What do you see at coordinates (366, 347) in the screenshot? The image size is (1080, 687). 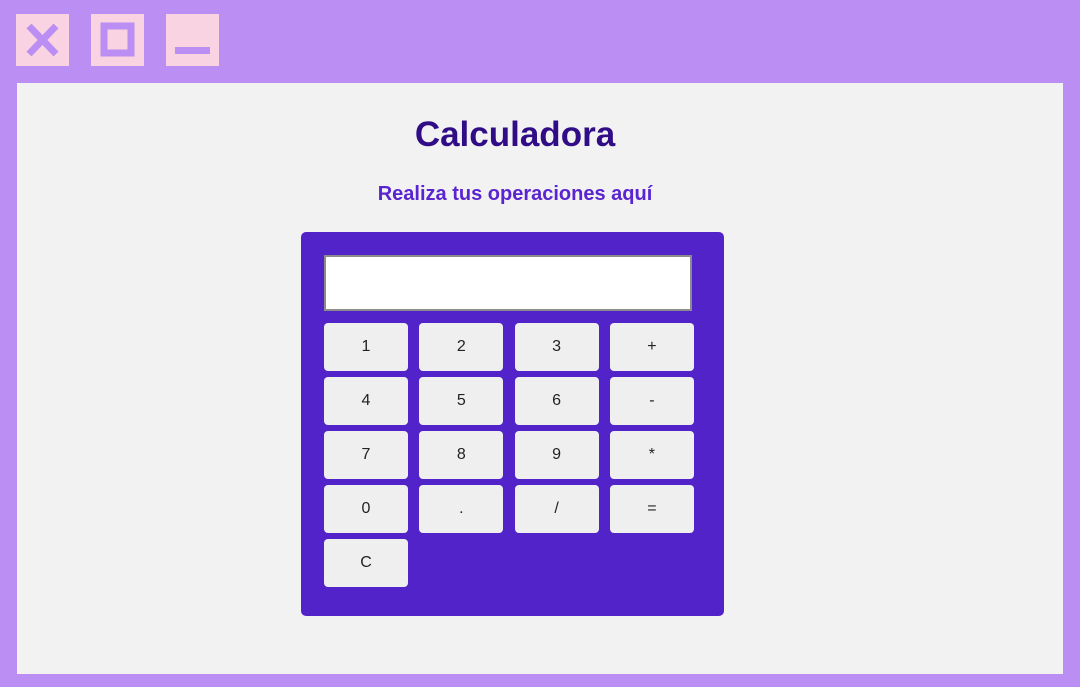 I see `key-1: 1` at bounding box center [366, 347].